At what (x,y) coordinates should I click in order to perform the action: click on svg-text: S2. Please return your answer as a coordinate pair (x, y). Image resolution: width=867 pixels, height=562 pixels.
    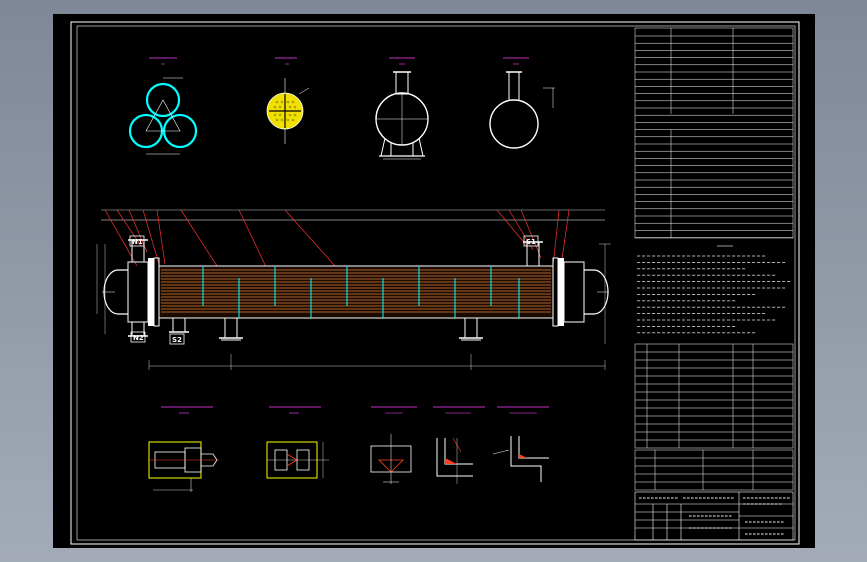
    Looking at the image, I should click on (177, 340).